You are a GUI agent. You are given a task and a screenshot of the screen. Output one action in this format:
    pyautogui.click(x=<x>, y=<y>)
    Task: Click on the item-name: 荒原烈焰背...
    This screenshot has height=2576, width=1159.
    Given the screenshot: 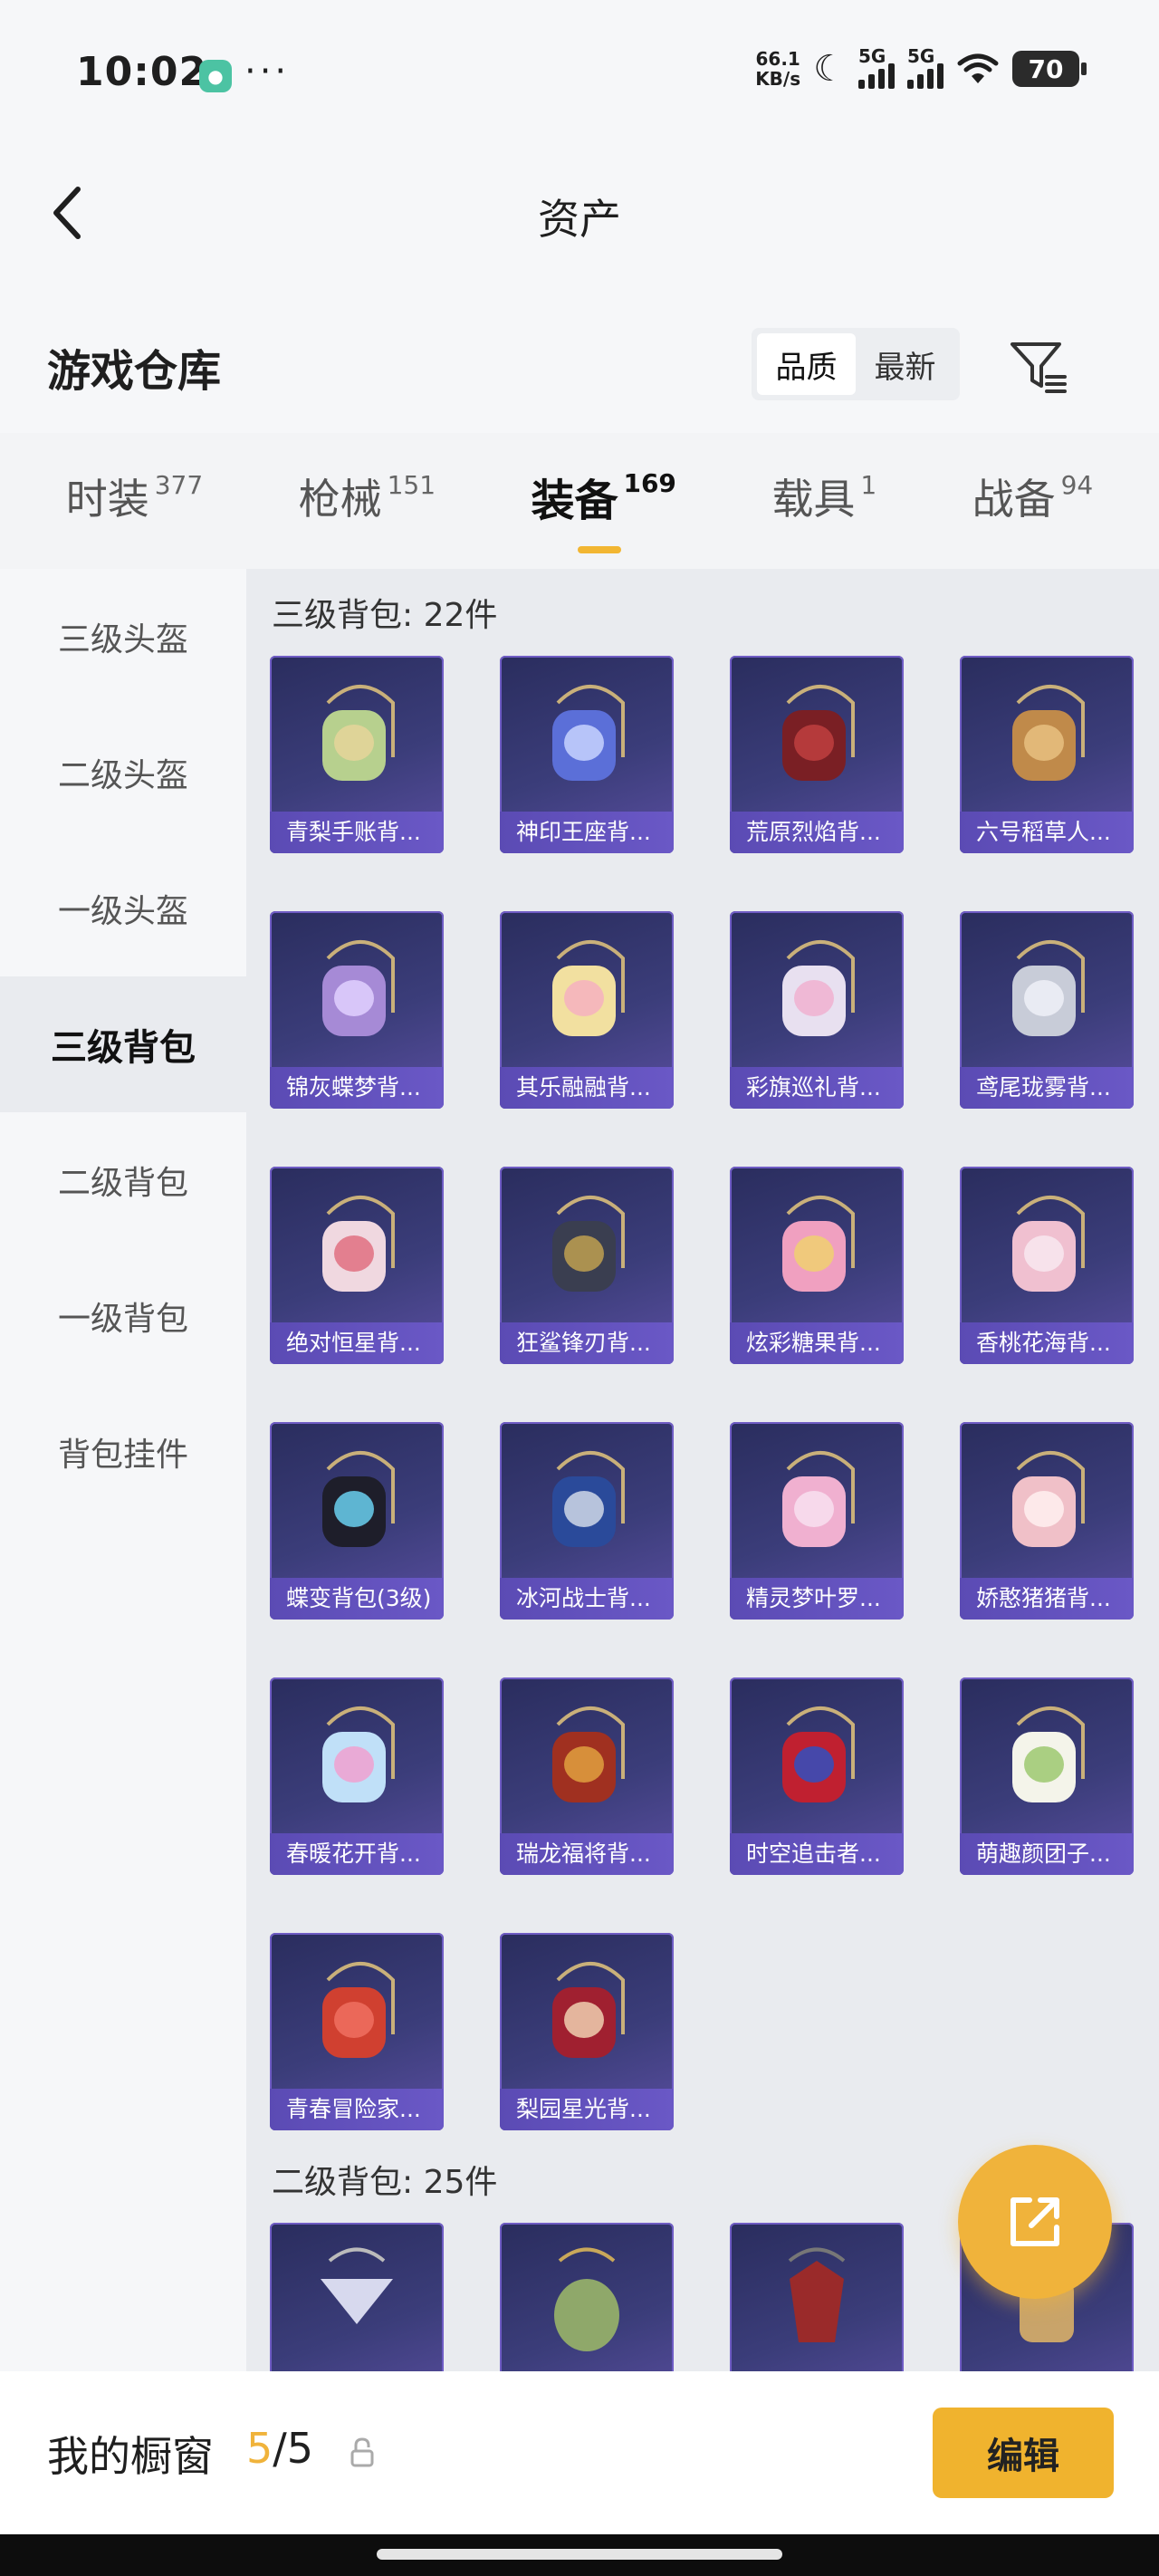 What is the action you would take?
    pyautogui.click(x=817, y=832)
    